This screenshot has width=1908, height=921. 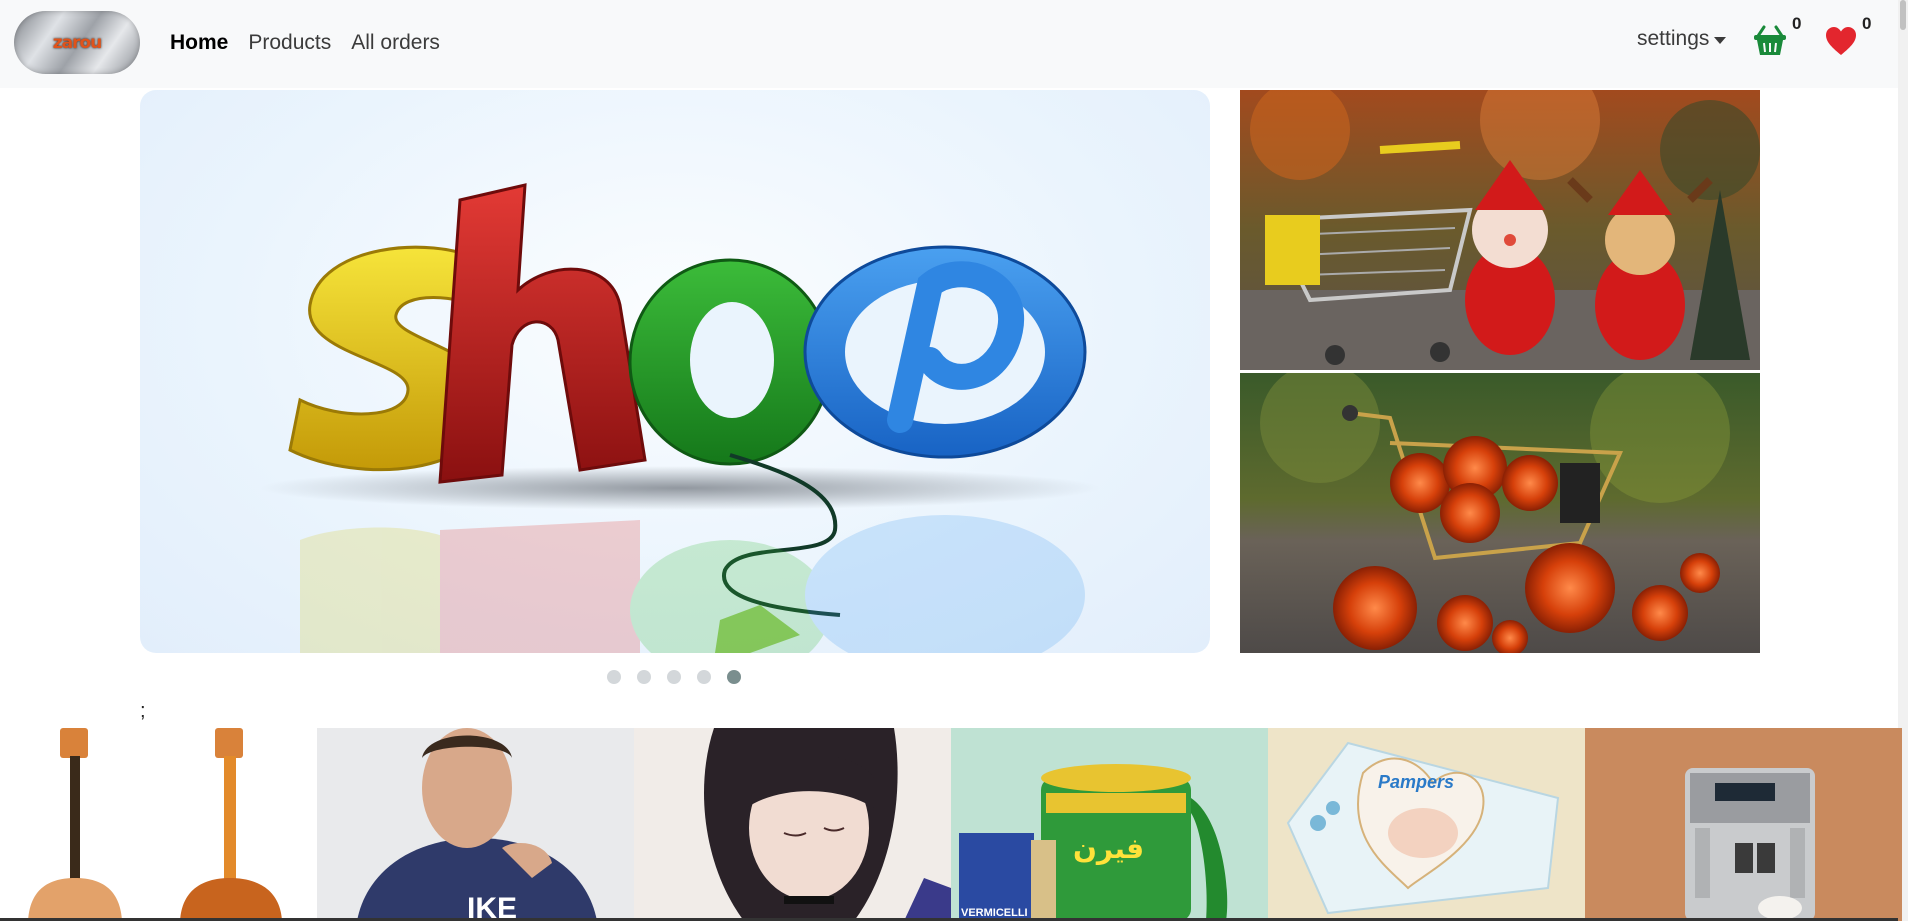 I want to click on product-tile-anime-art, so click(x=792, y=824).